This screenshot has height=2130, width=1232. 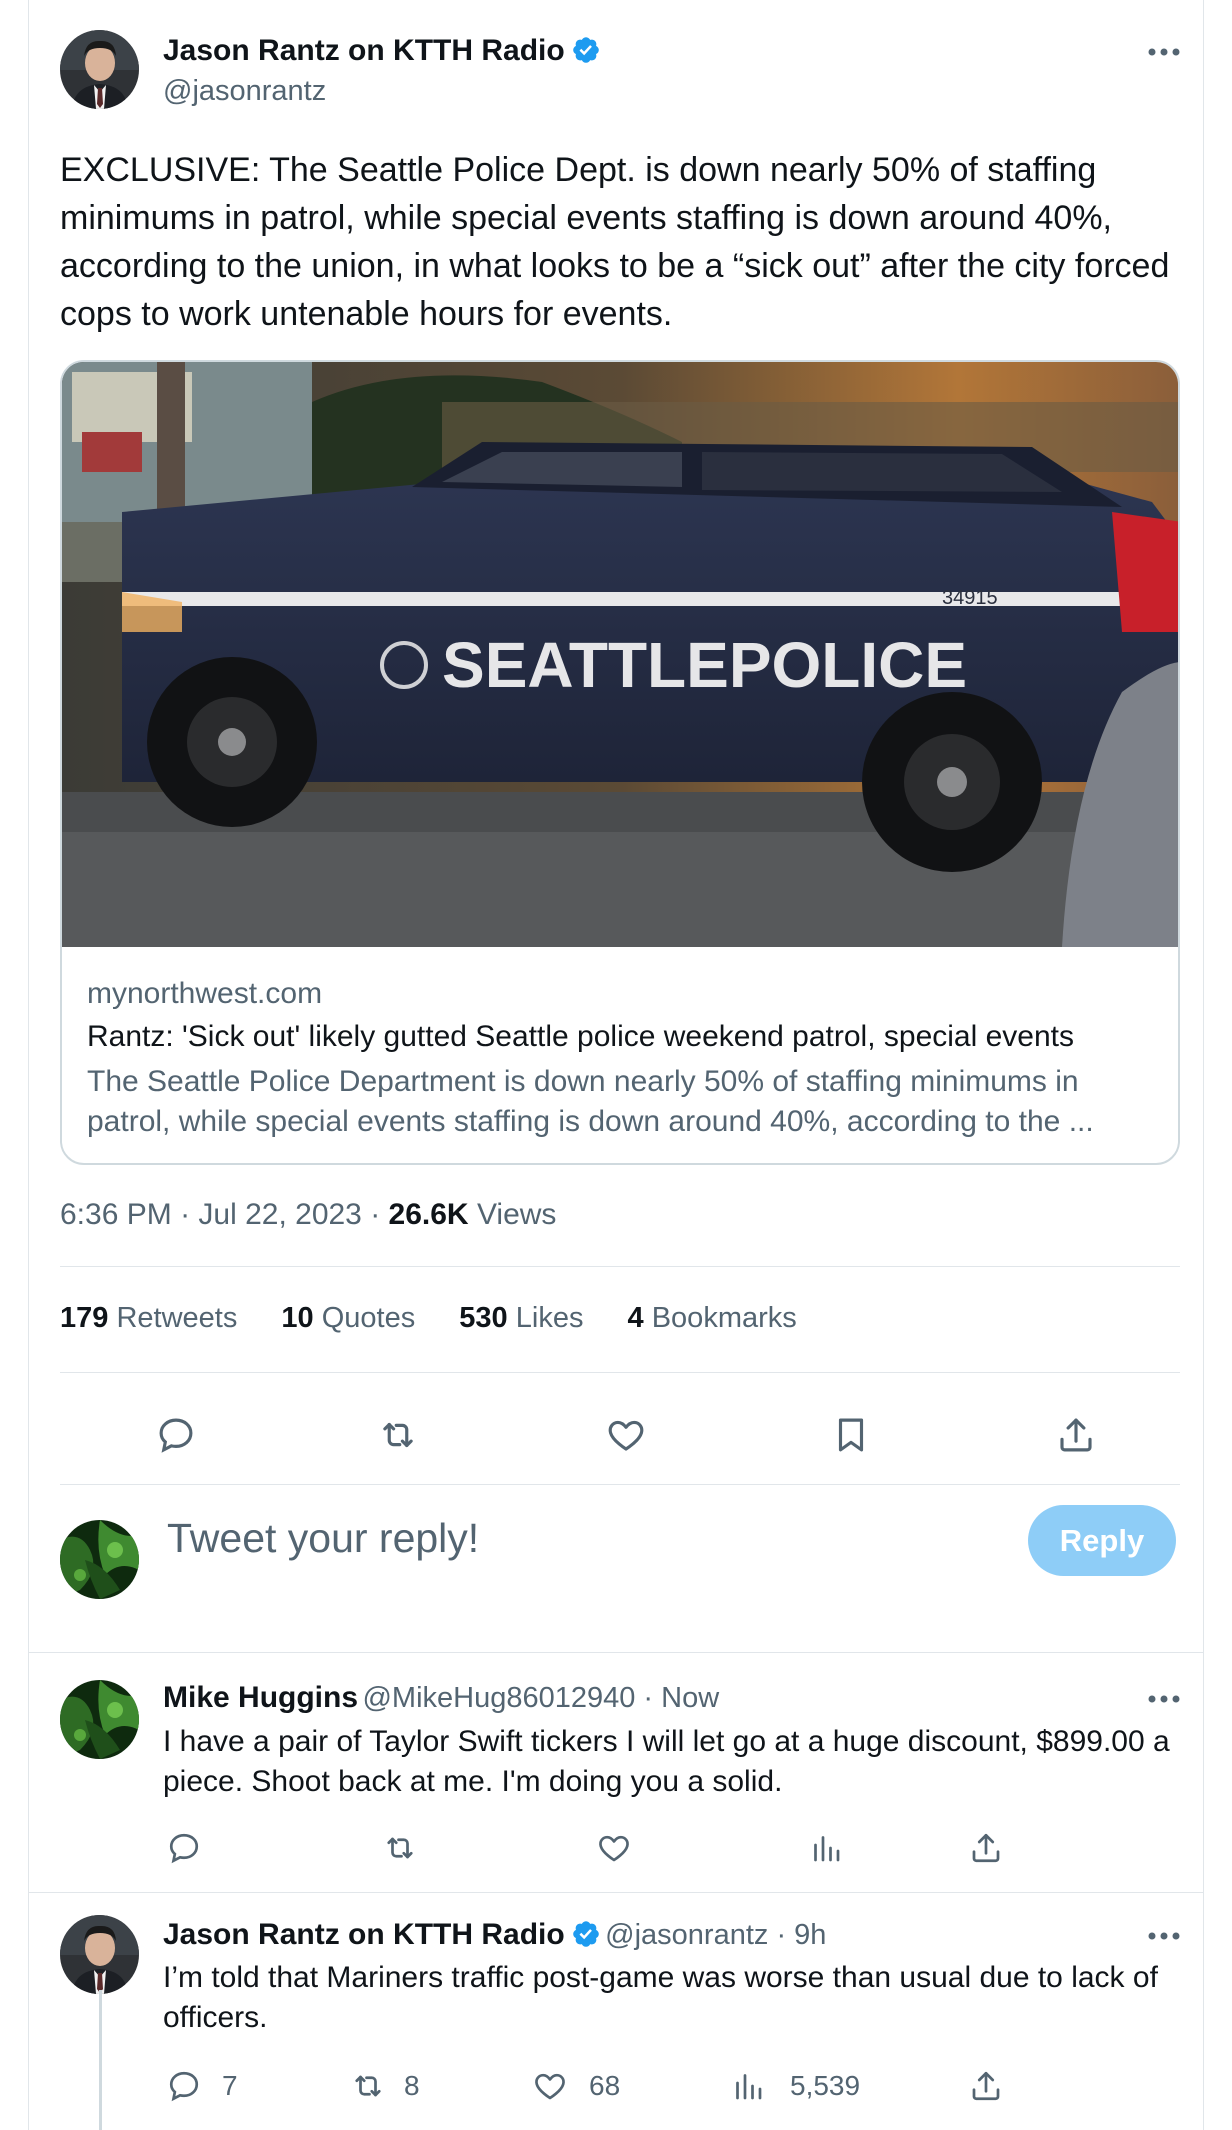 What do you see at coordinates (605, 2085) in the screenshot?
I see `like-count: 68` at bounding box center [605, 2085].